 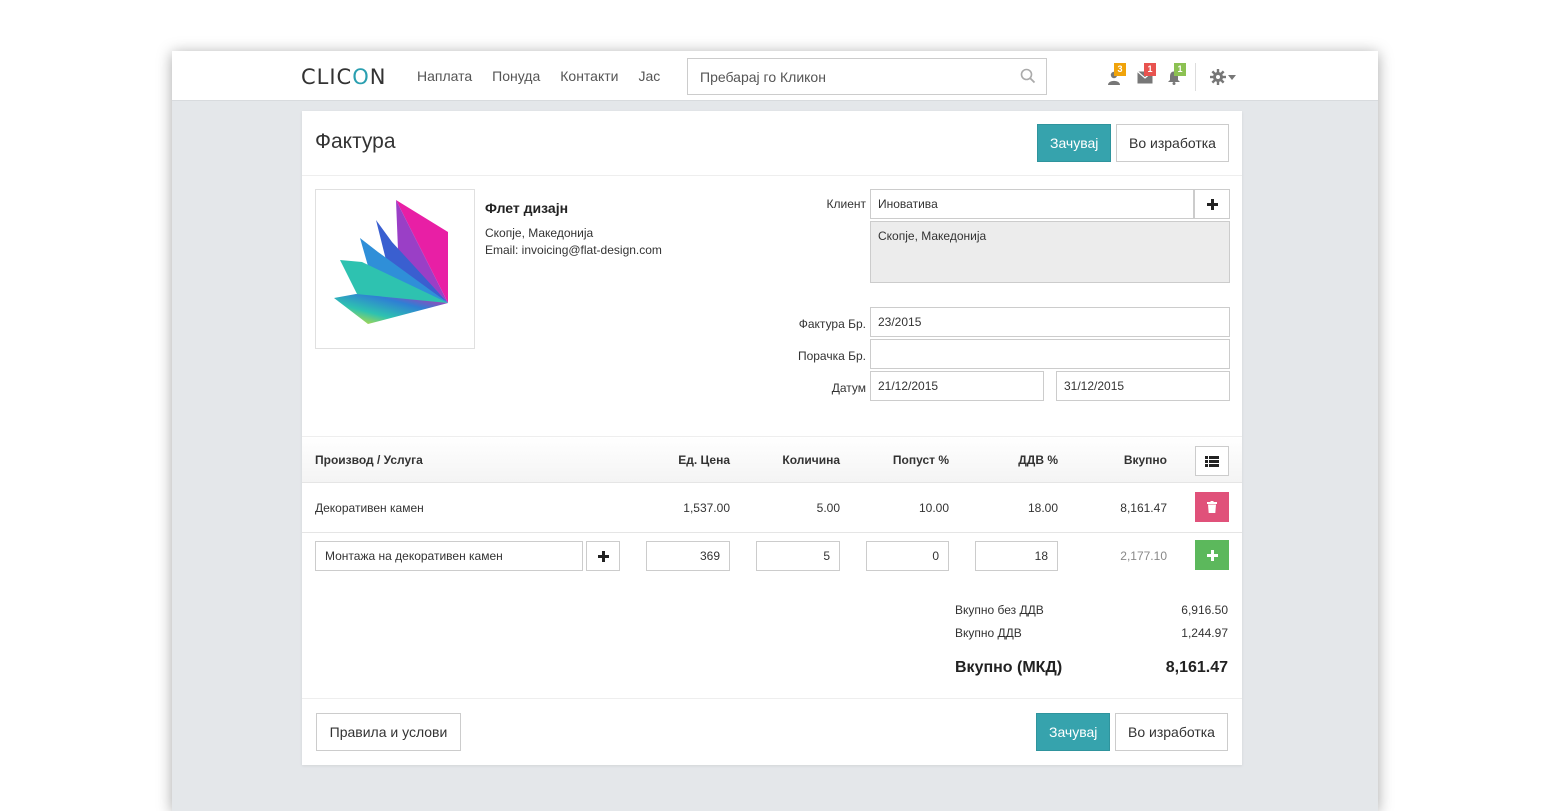 I want to click on users-notification: 3, so click(x=1120, y=77).